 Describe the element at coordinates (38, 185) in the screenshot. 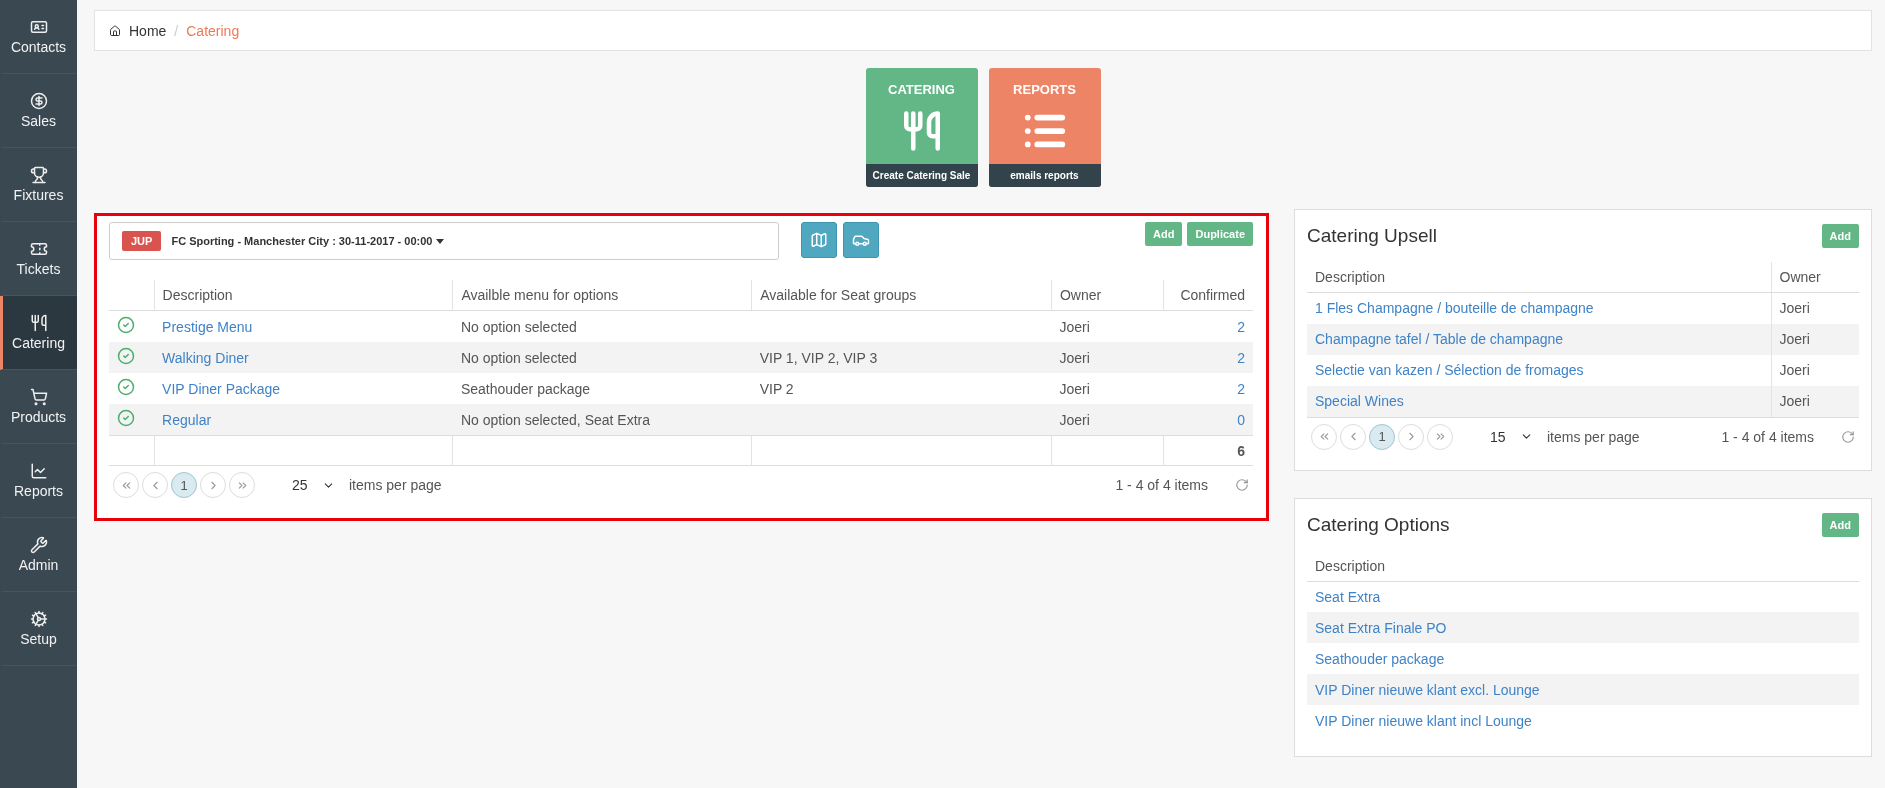

I see `sidebar-item: Fixtures` at that location.